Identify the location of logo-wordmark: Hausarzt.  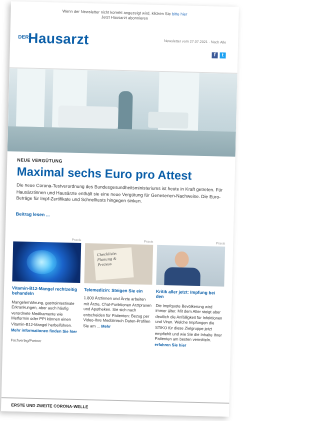
(58, 38).